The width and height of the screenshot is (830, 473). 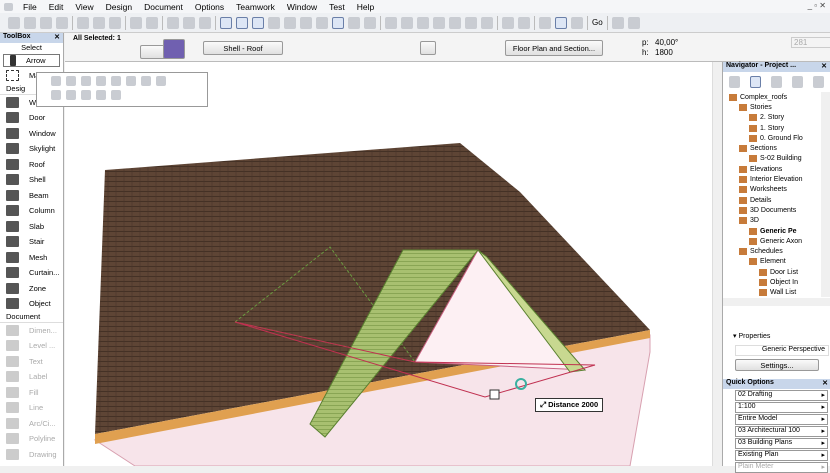 What do you see at coordinates (209, 7) in the screenshot?
I see `menu-options: Options` at bounding box center [209, 7].